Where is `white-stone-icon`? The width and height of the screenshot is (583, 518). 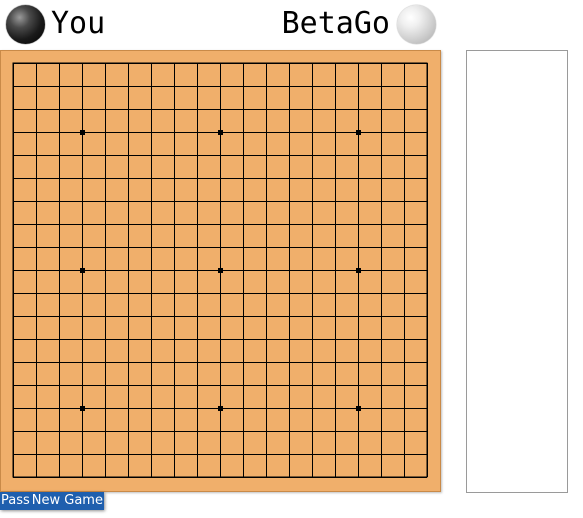
white-stone-icon is located at coordinates (416, 24).